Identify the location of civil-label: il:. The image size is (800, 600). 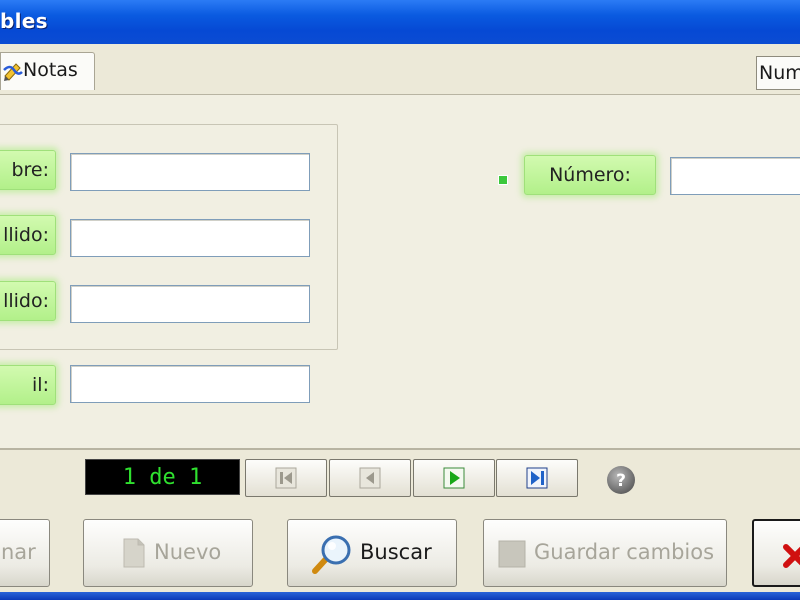
(28, 385).